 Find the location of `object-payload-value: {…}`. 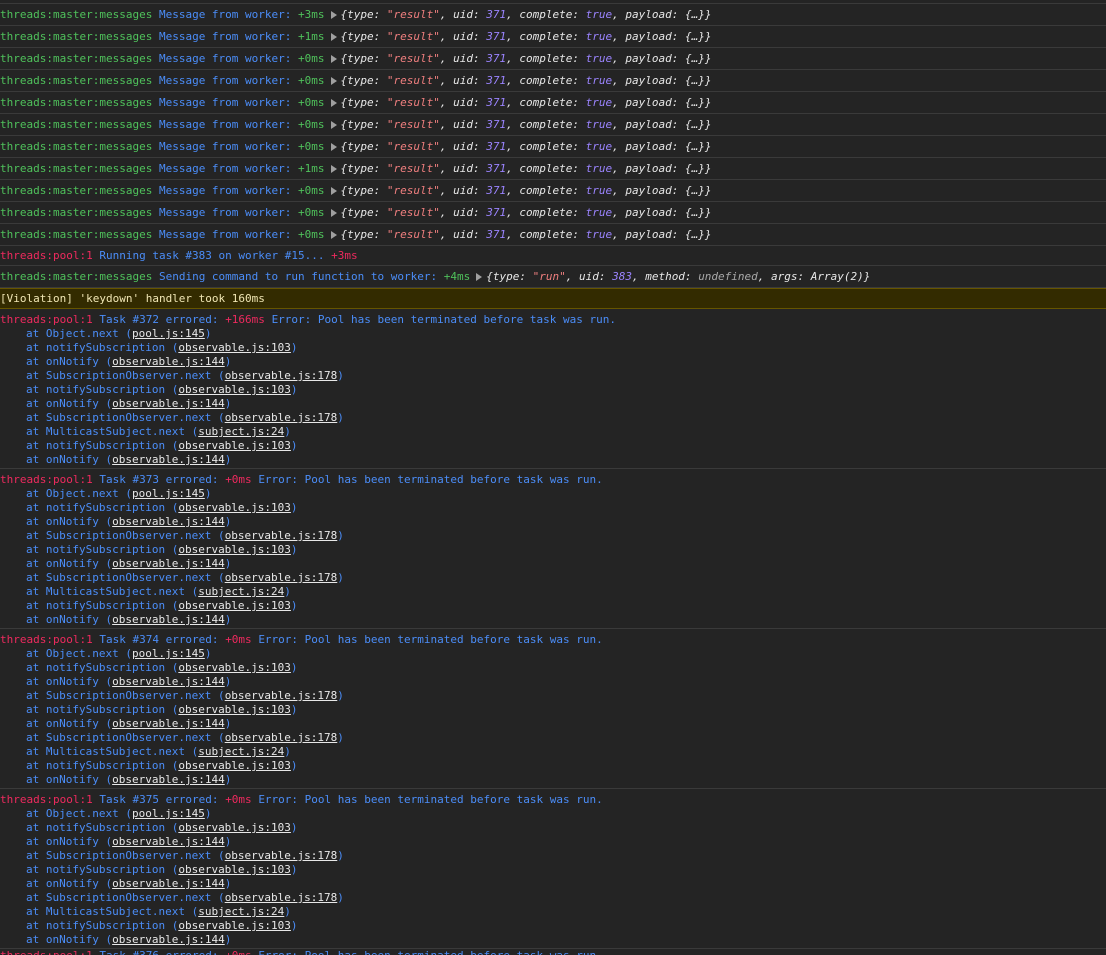

object-payload-value: {…} is located at coordinates (694, 80).